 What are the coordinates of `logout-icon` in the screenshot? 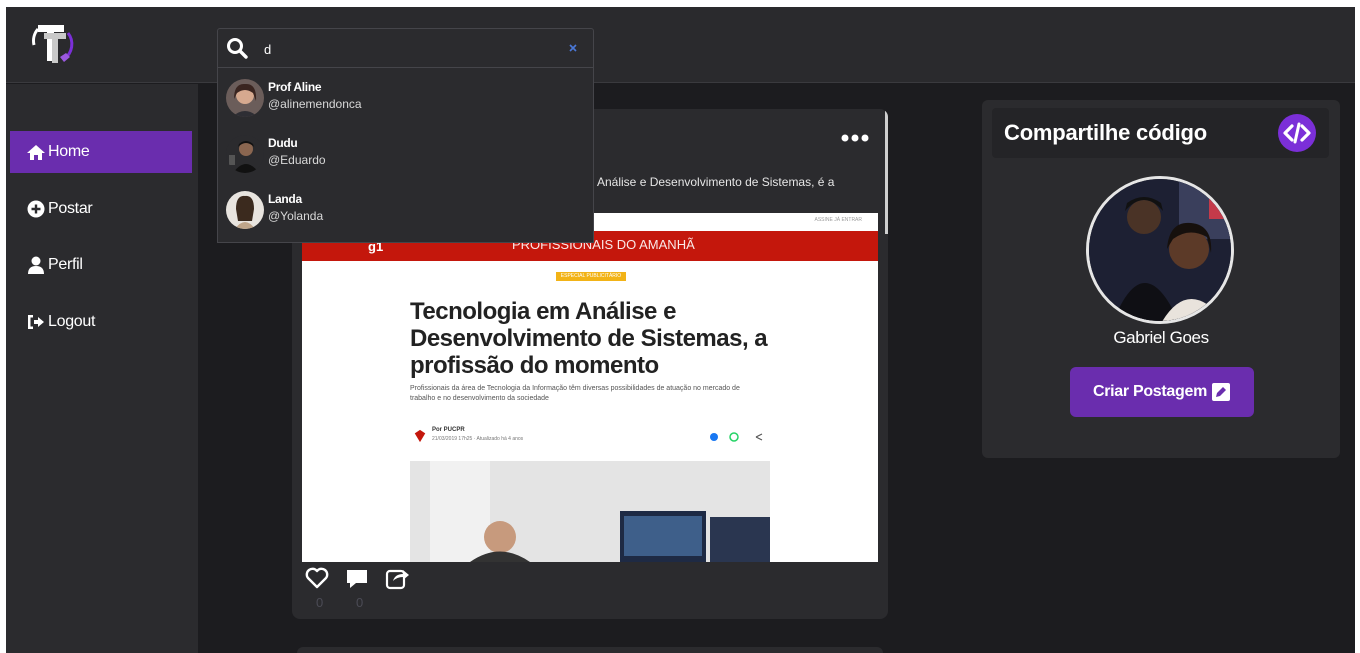 It's located at (36, 322).